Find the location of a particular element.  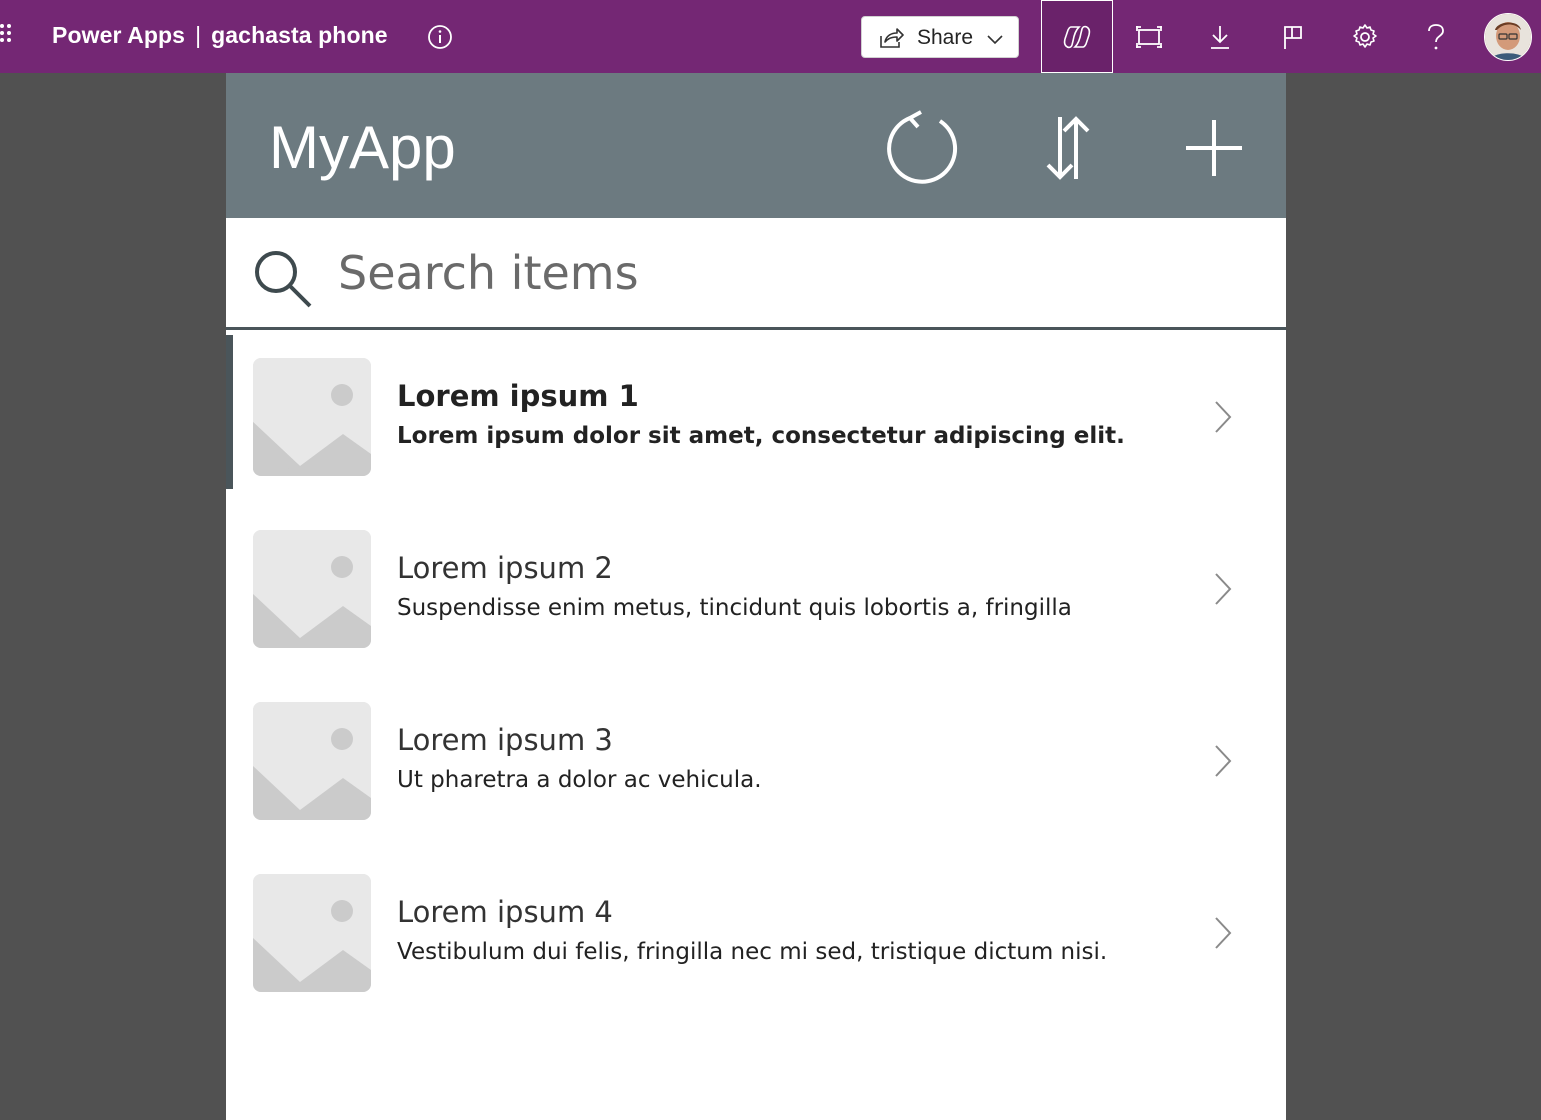

info-icon is located at coordinates (440, 37).